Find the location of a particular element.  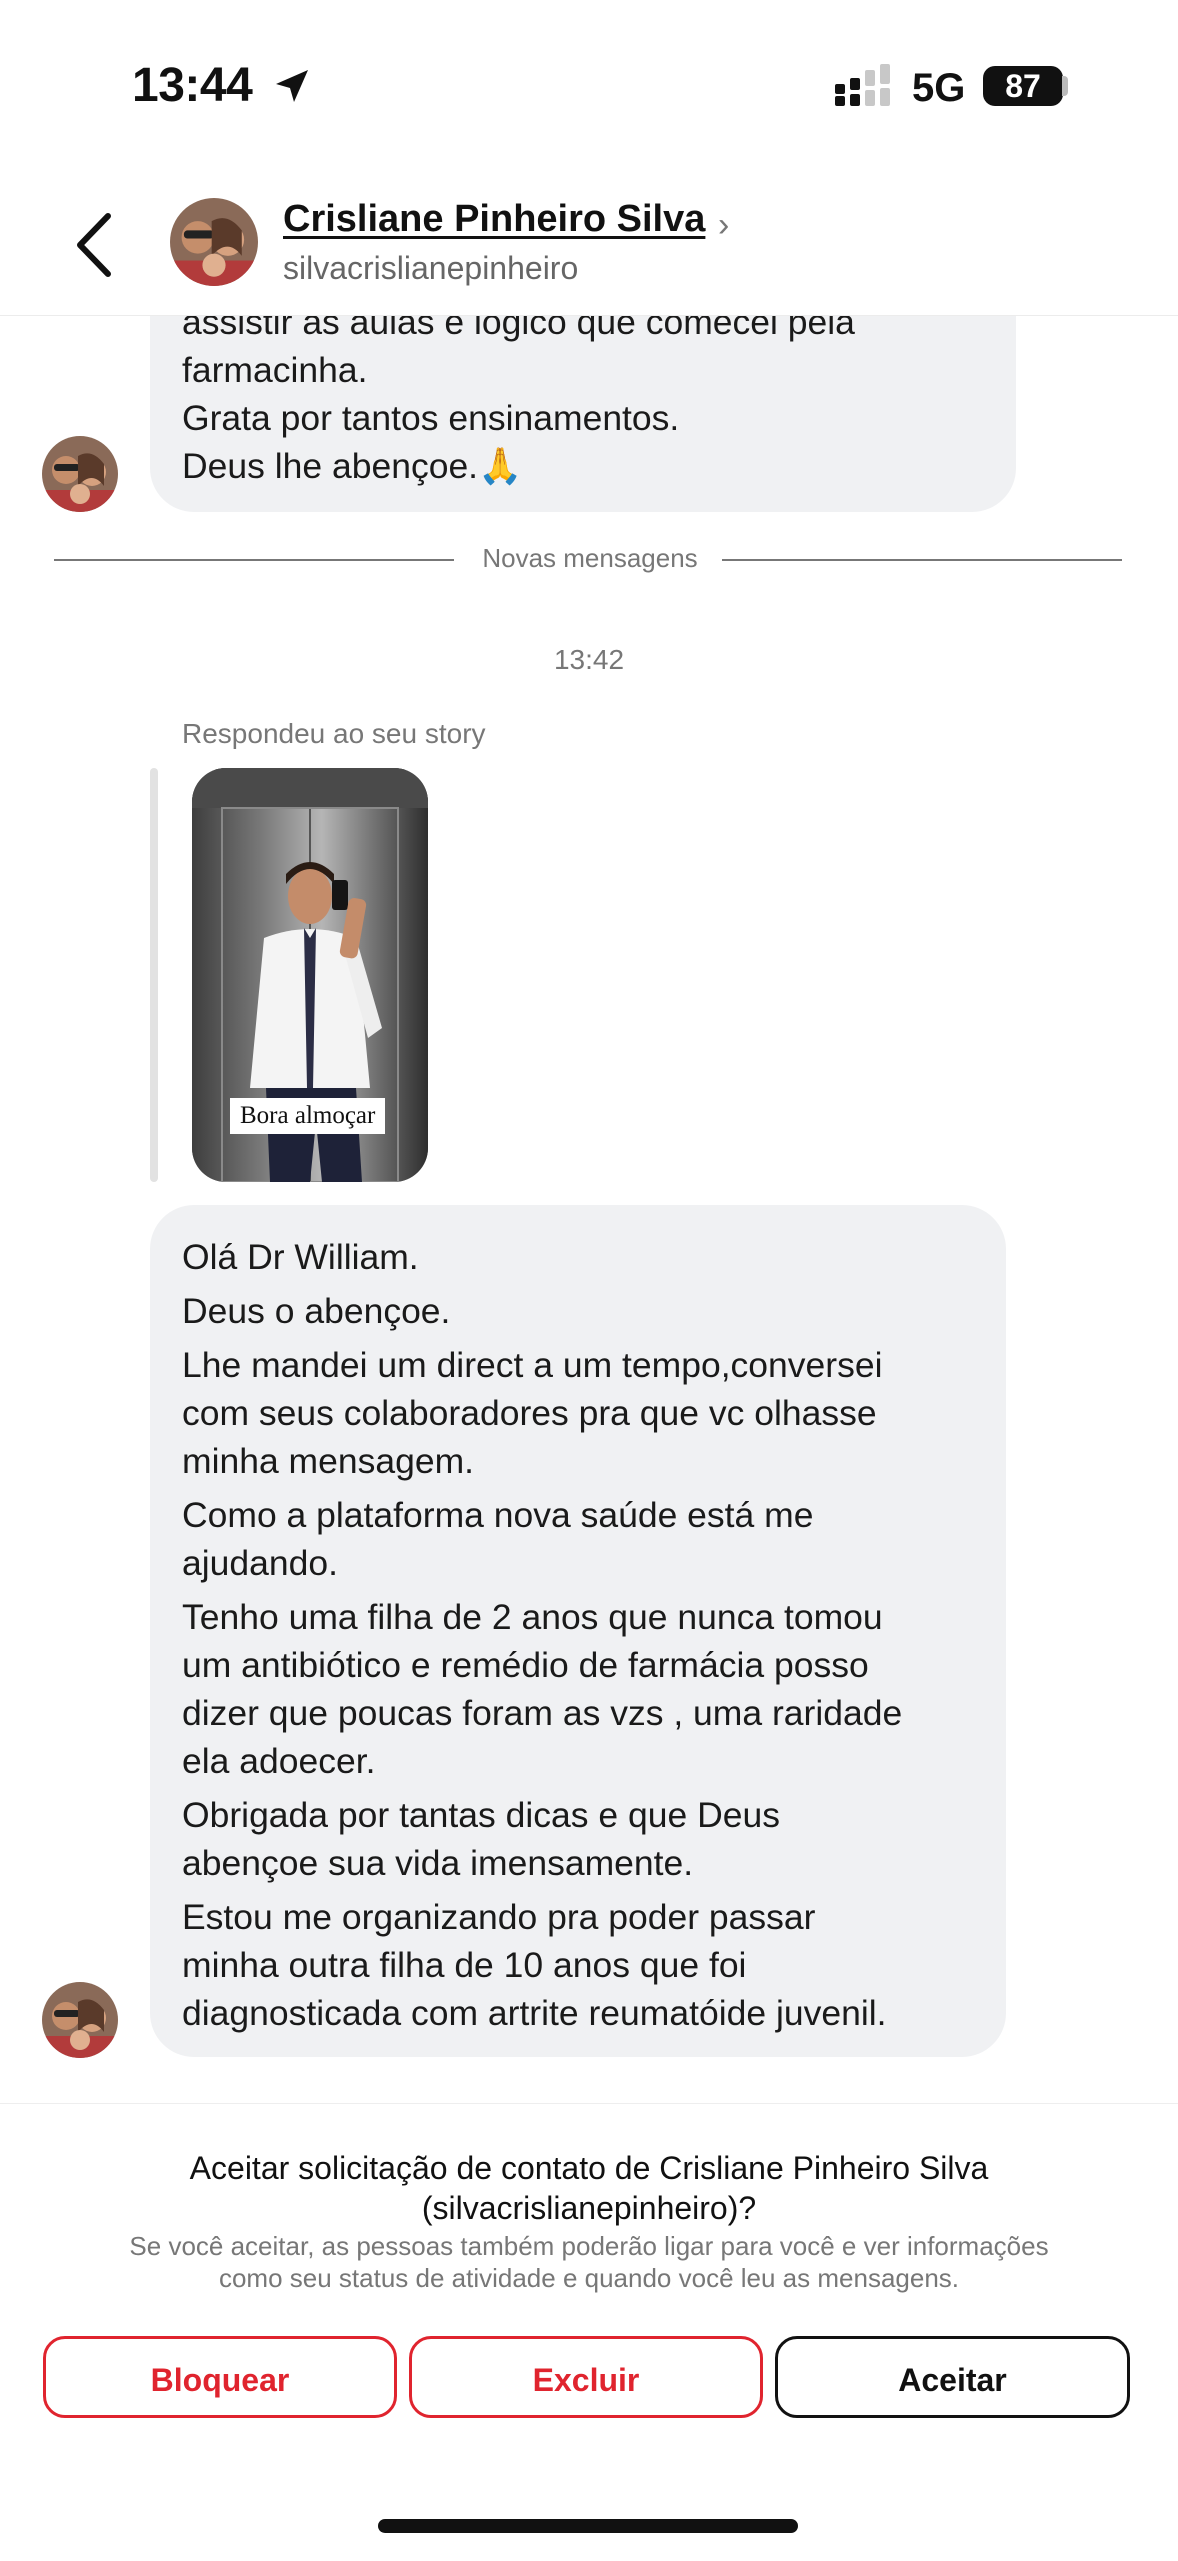

story-caption: Bora almoçar is located at coordinates (308, 1116).